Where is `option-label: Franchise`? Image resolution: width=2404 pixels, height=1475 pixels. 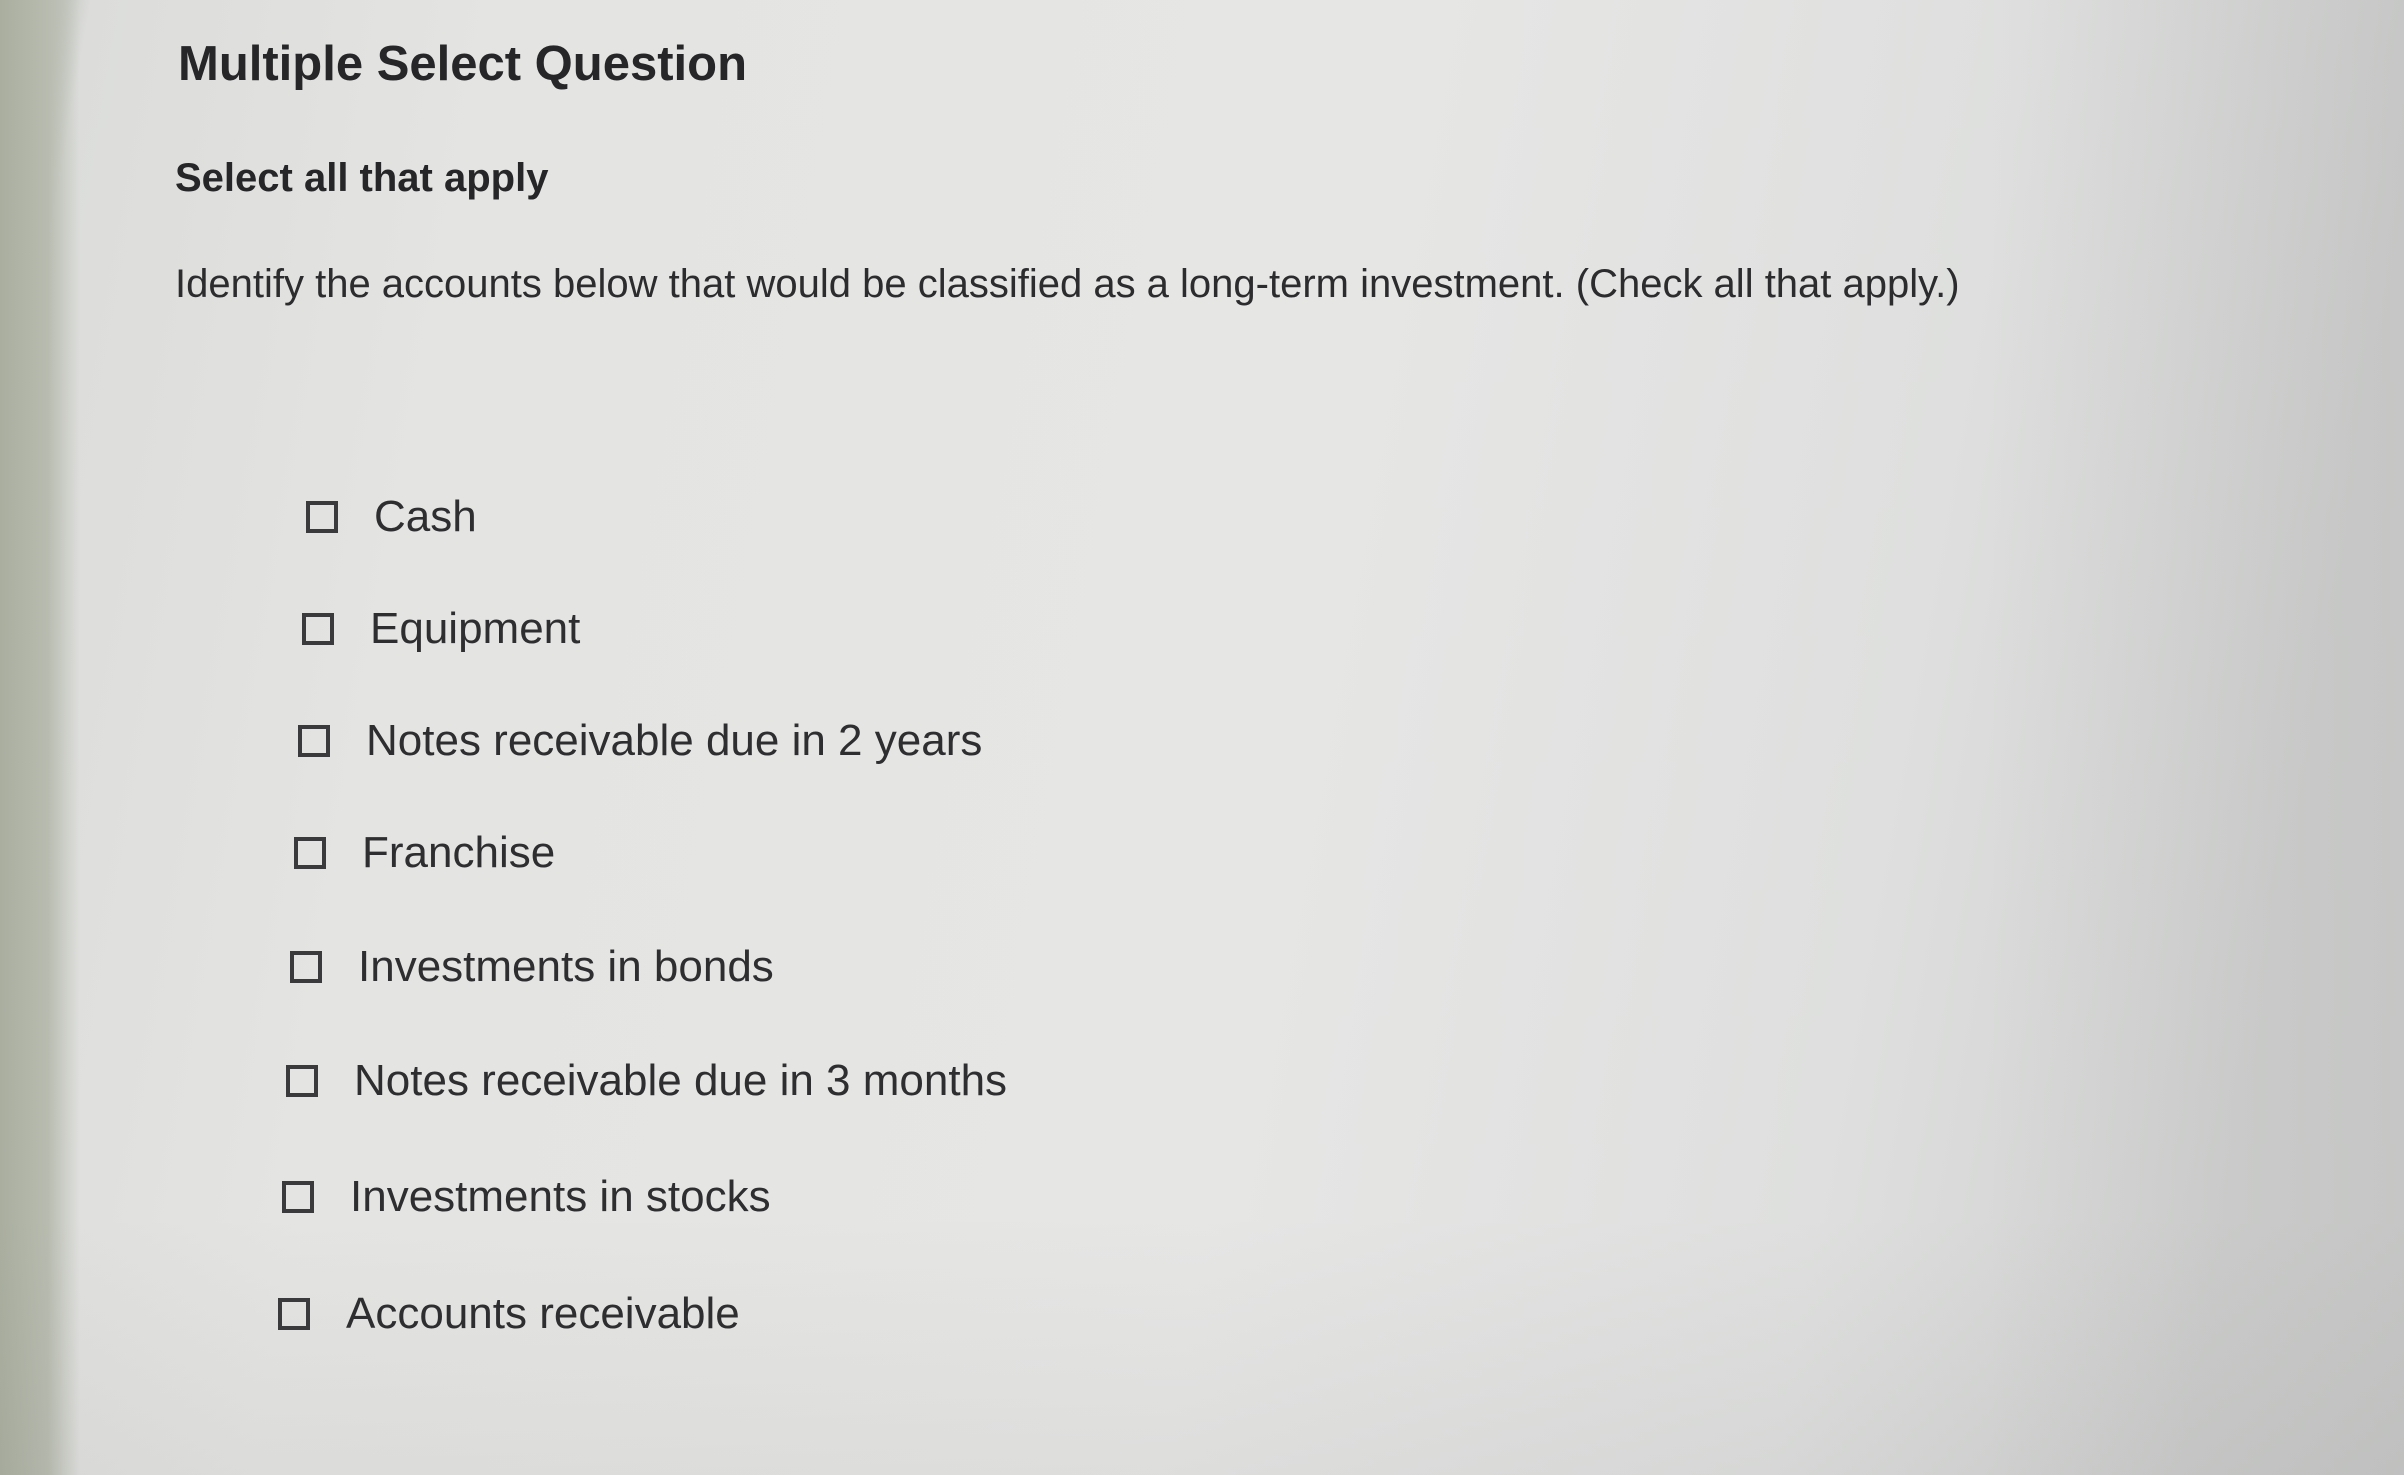 option-label: Franchise is located at coordinates (459, 852).